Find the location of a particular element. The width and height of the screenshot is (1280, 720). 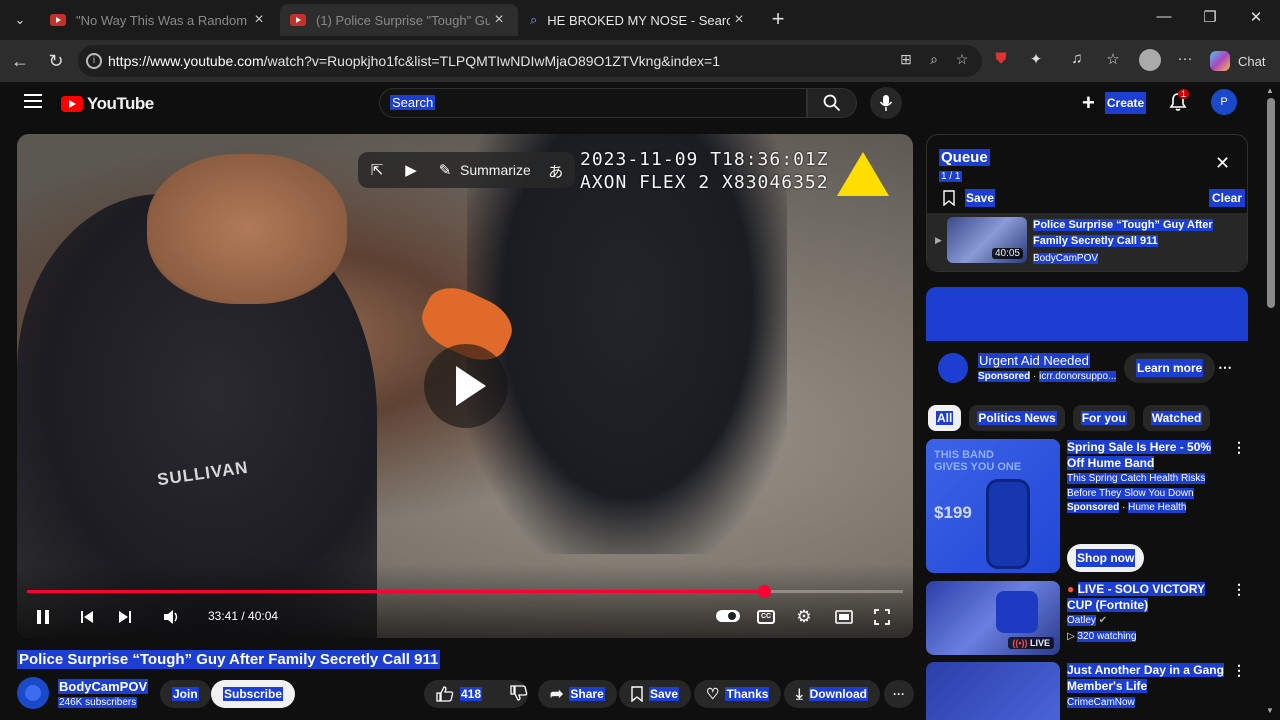

ad-title: Urgent Aid Needed is located at coordinates (1034, 360).